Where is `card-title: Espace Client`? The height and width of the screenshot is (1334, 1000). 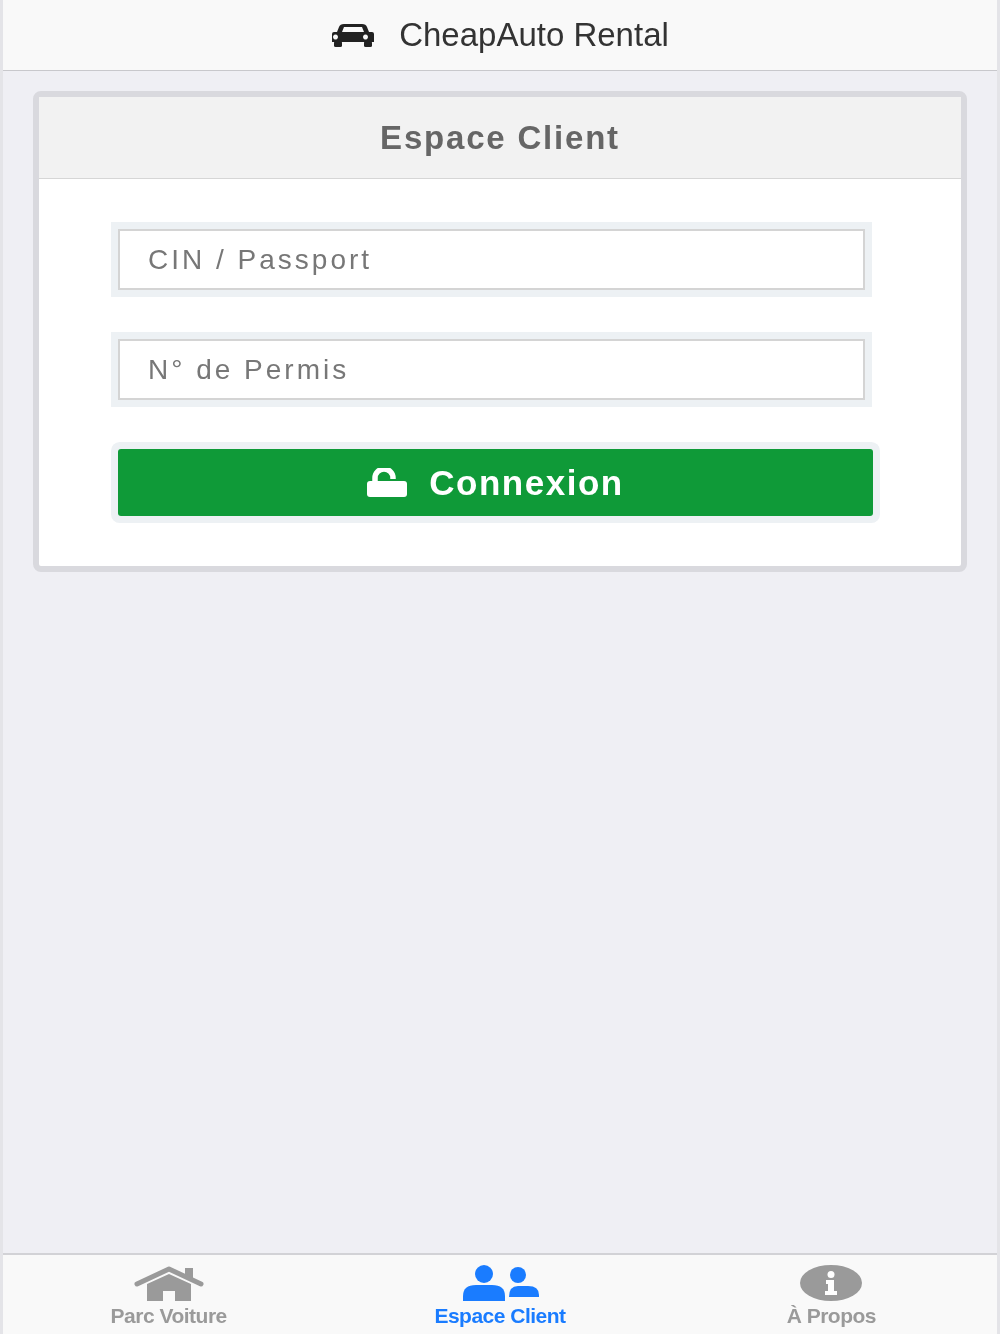
card-title: Espace Client is located at coordinates (500, 137).